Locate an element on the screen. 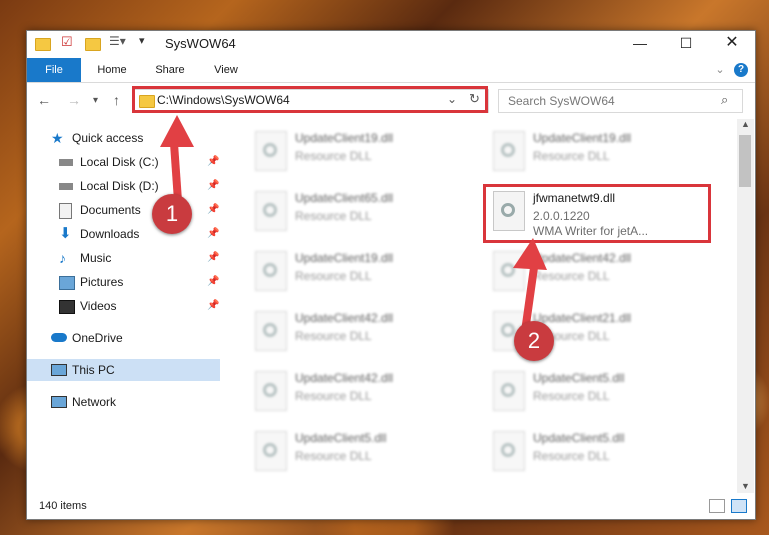  step-badge-2: 2 is located at coordinates (534, 341).